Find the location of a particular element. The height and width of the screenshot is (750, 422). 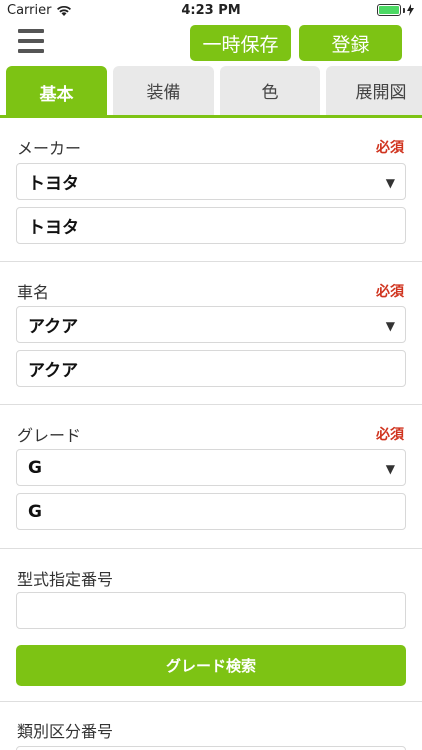

status-time: 4:23 PM is located at coordinates (211, 10).